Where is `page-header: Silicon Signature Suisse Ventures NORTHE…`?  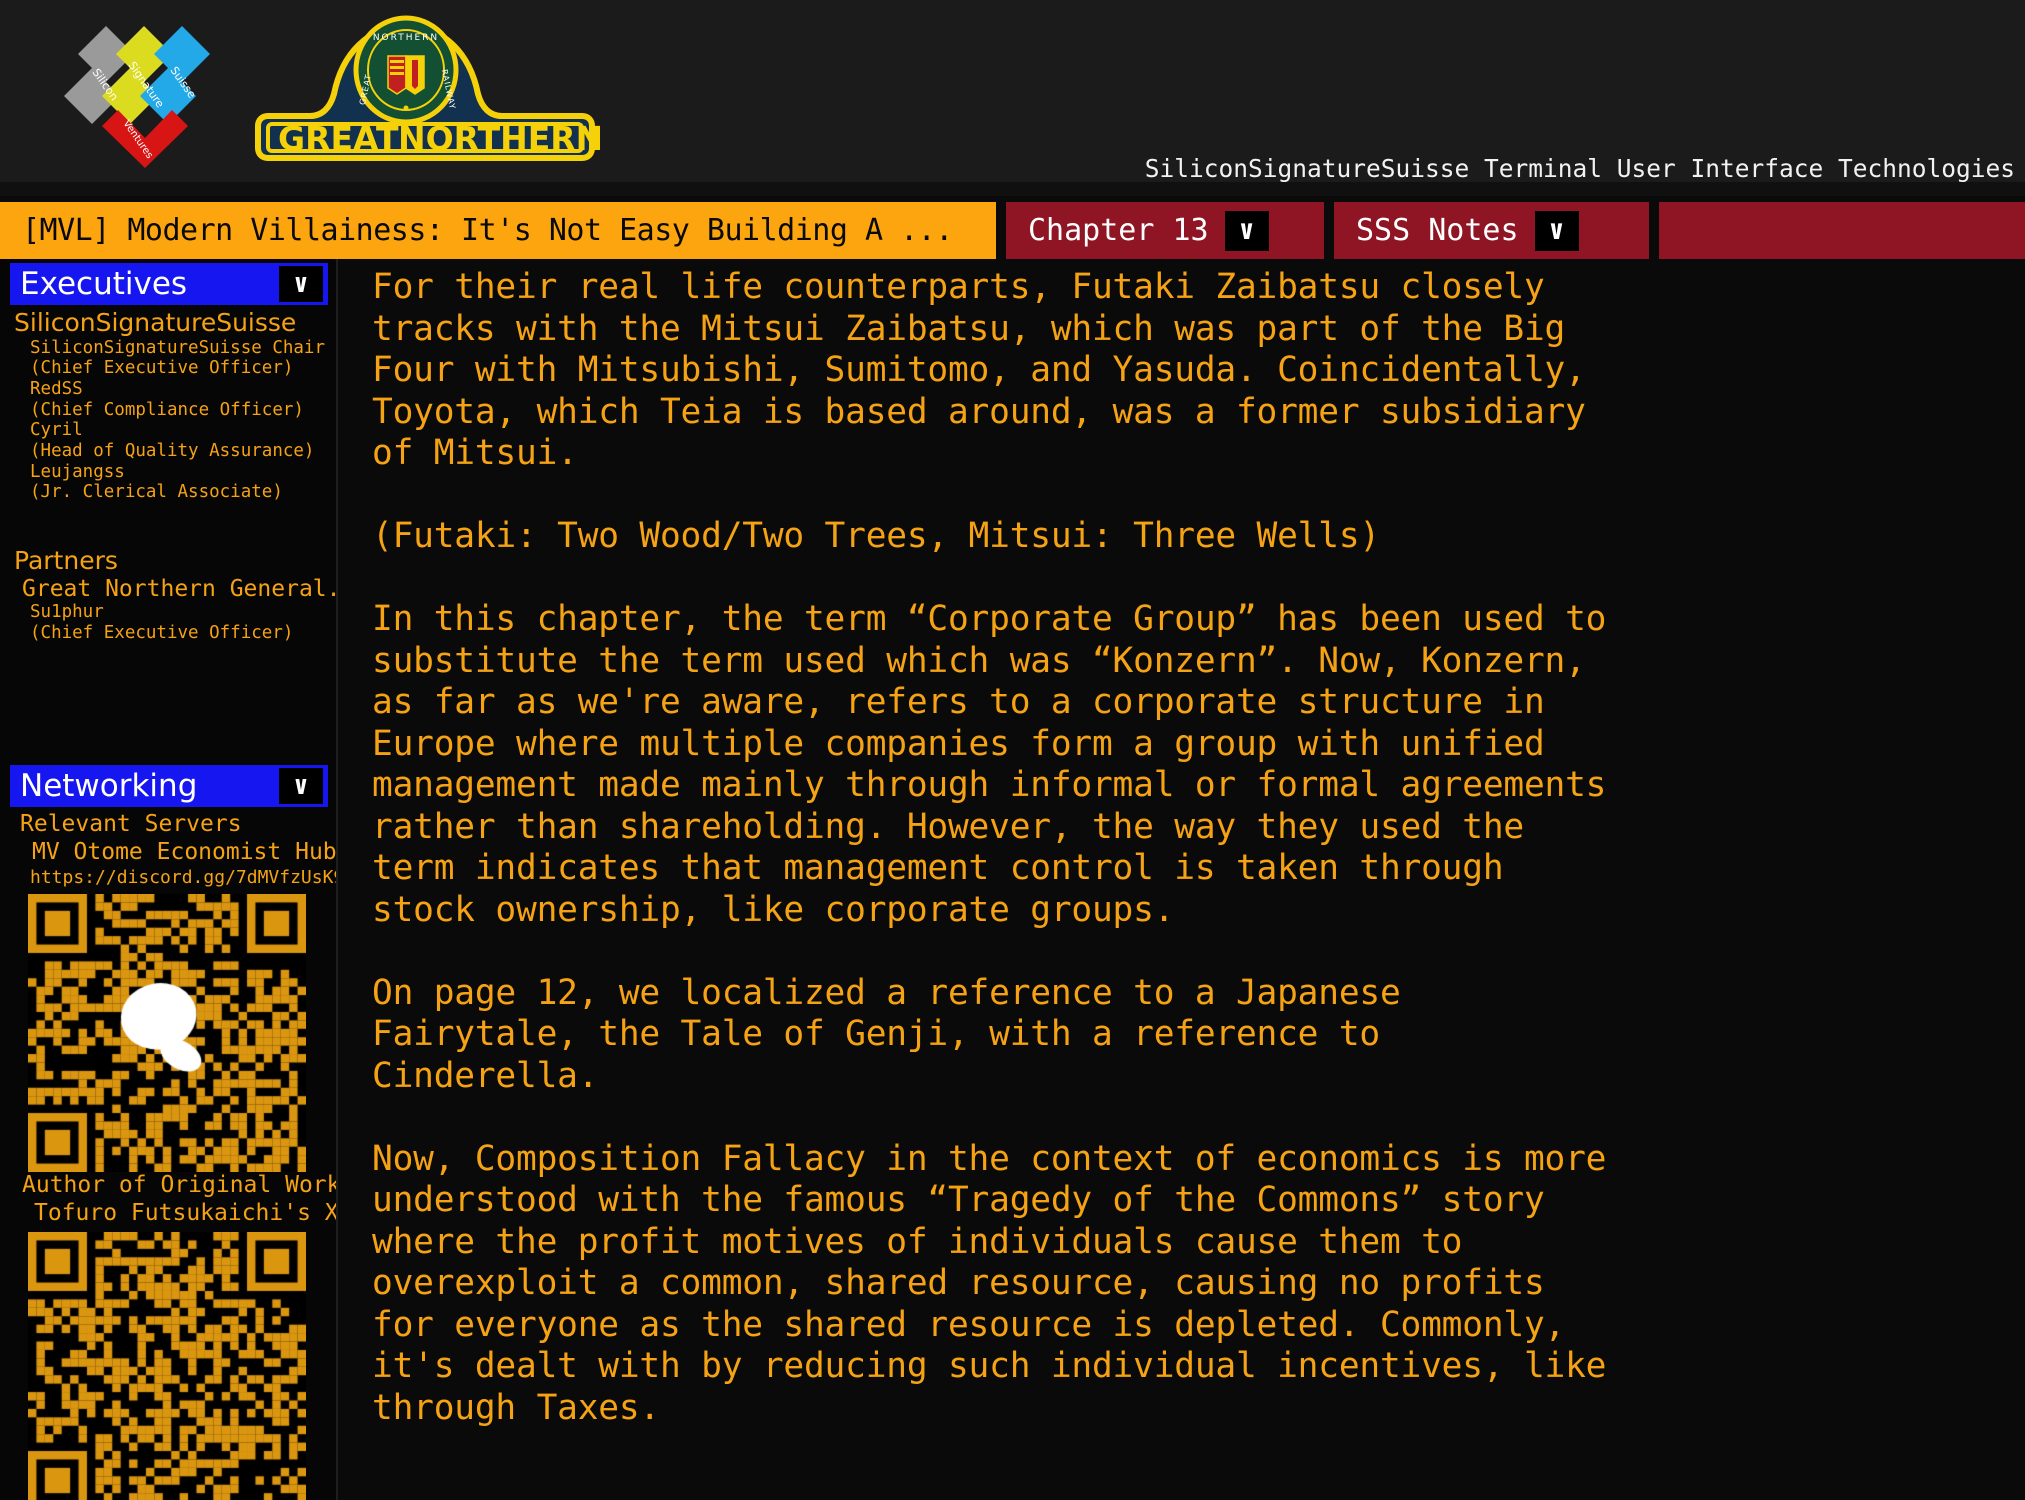 page-header: Silicon Signature Suisse Ventures NORTHE… is located at coordinates (1012, 98).